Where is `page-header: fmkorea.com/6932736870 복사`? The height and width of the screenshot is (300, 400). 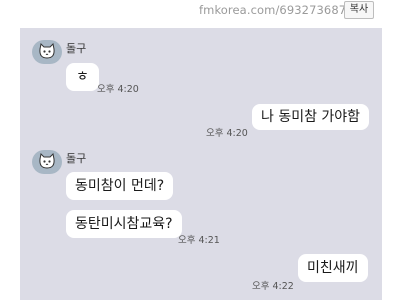
page-header: fmkorea.com/6932736870 복사 is located at coordinates (200, 13).